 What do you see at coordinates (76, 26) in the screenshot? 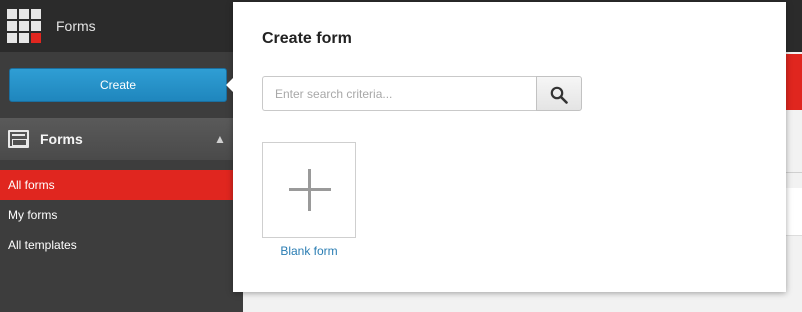
I see `app-title: Forms` at bounding box center [76, 26].